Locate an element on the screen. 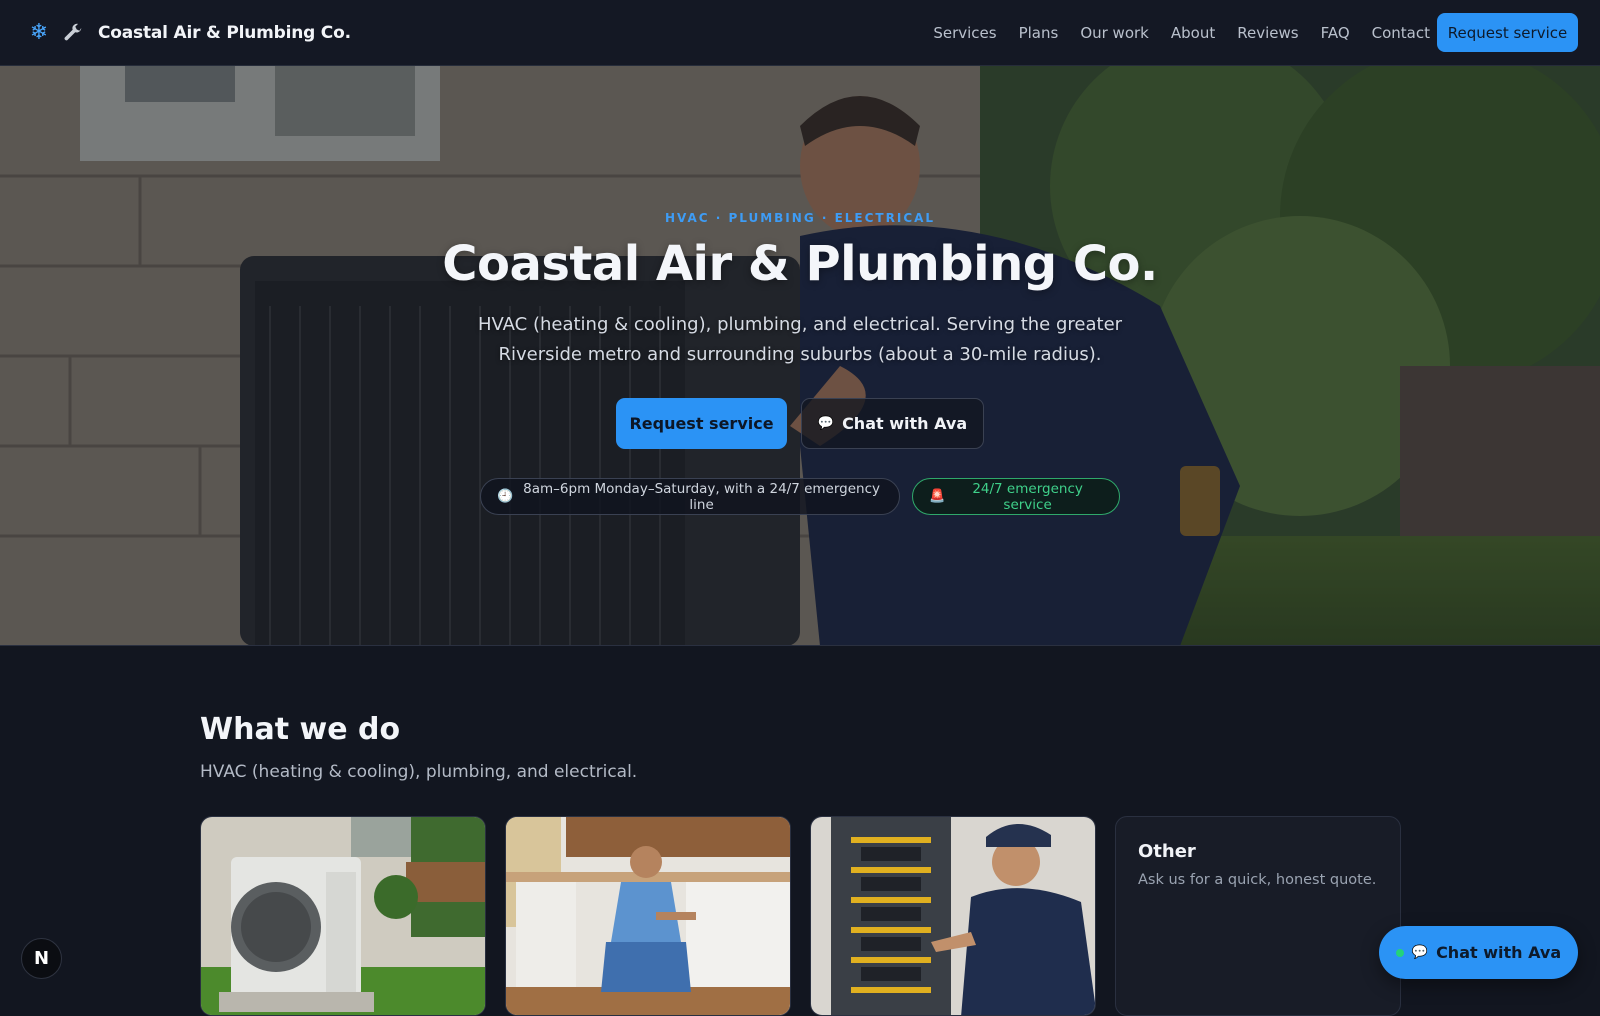  hero-buttons: Request service 💬 Chat with Ava is located at coordinates (800, 423).